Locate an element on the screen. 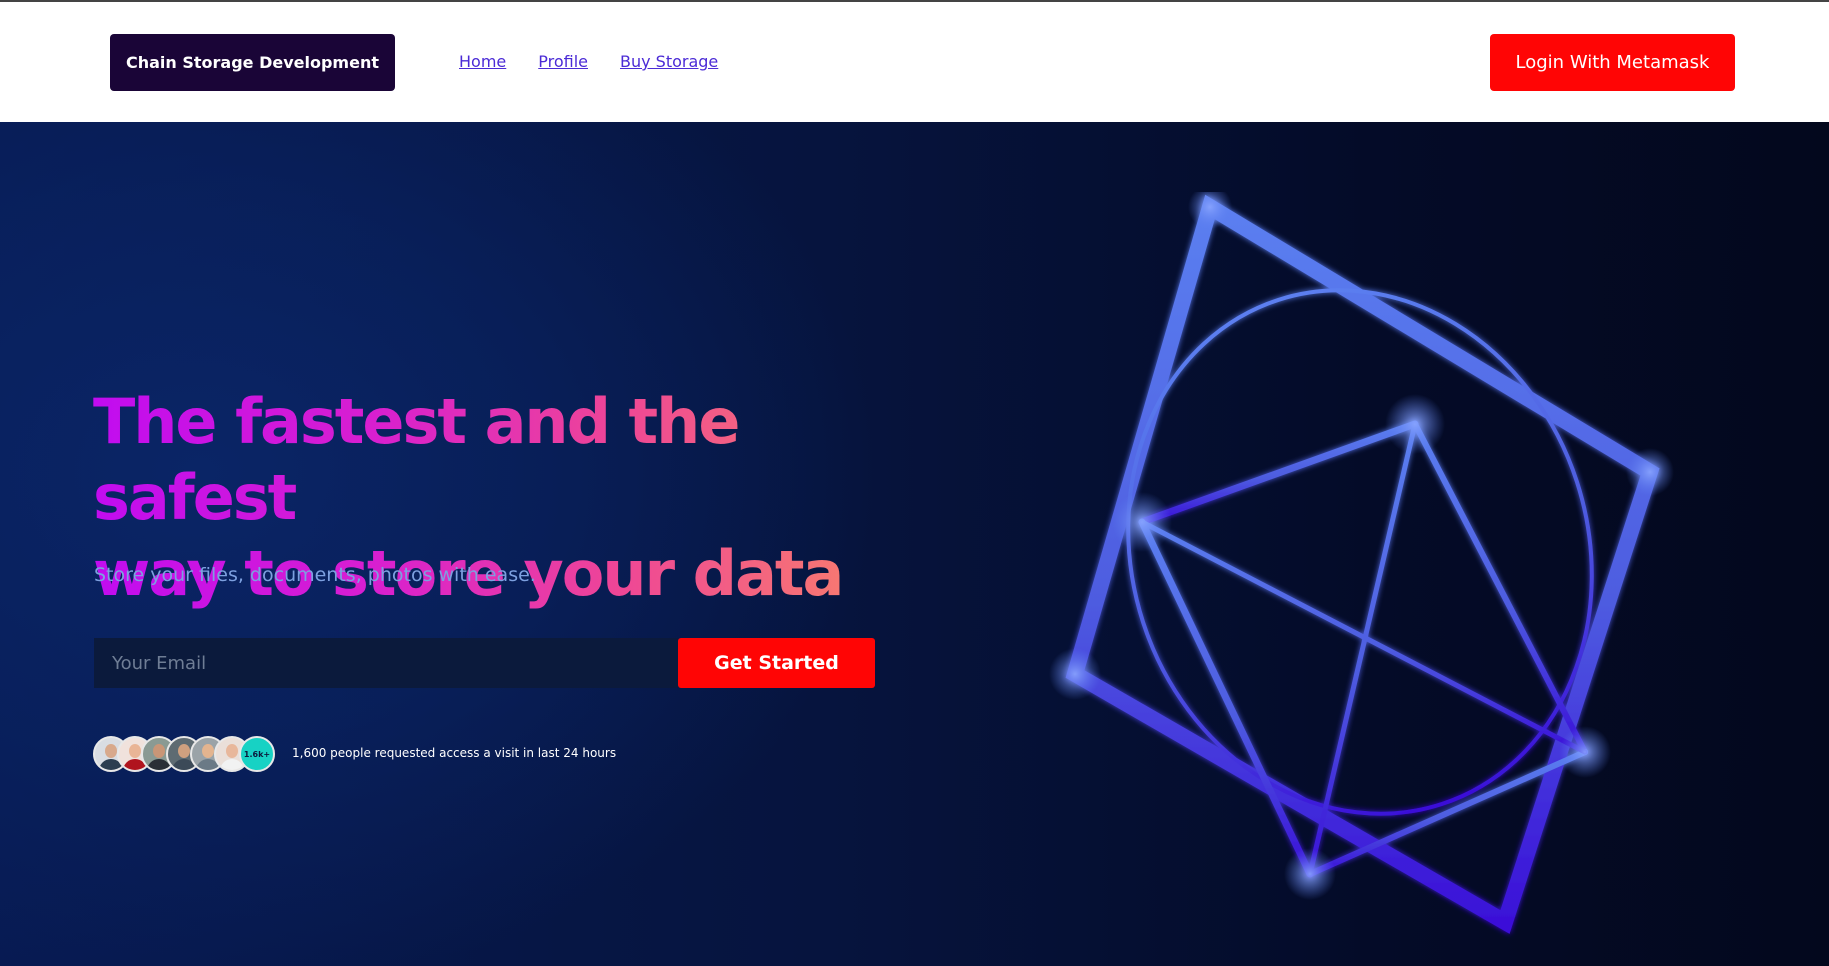  login-metamask-button: Login With Metamask is located at coordinates (1612, 62).